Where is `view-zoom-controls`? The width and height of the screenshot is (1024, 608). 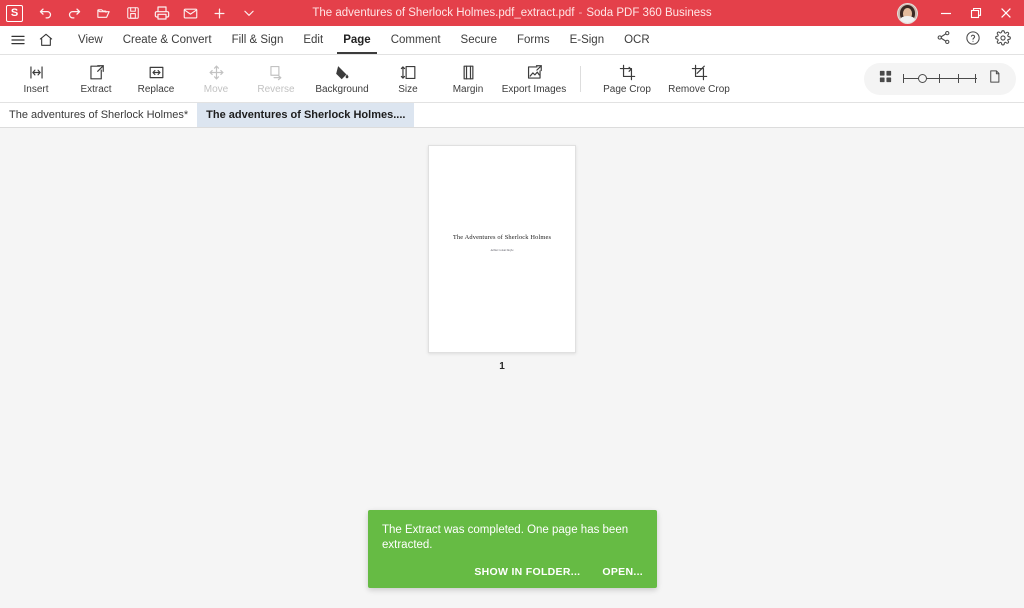 view-zoom-controls is located at coordinates (940, 78).